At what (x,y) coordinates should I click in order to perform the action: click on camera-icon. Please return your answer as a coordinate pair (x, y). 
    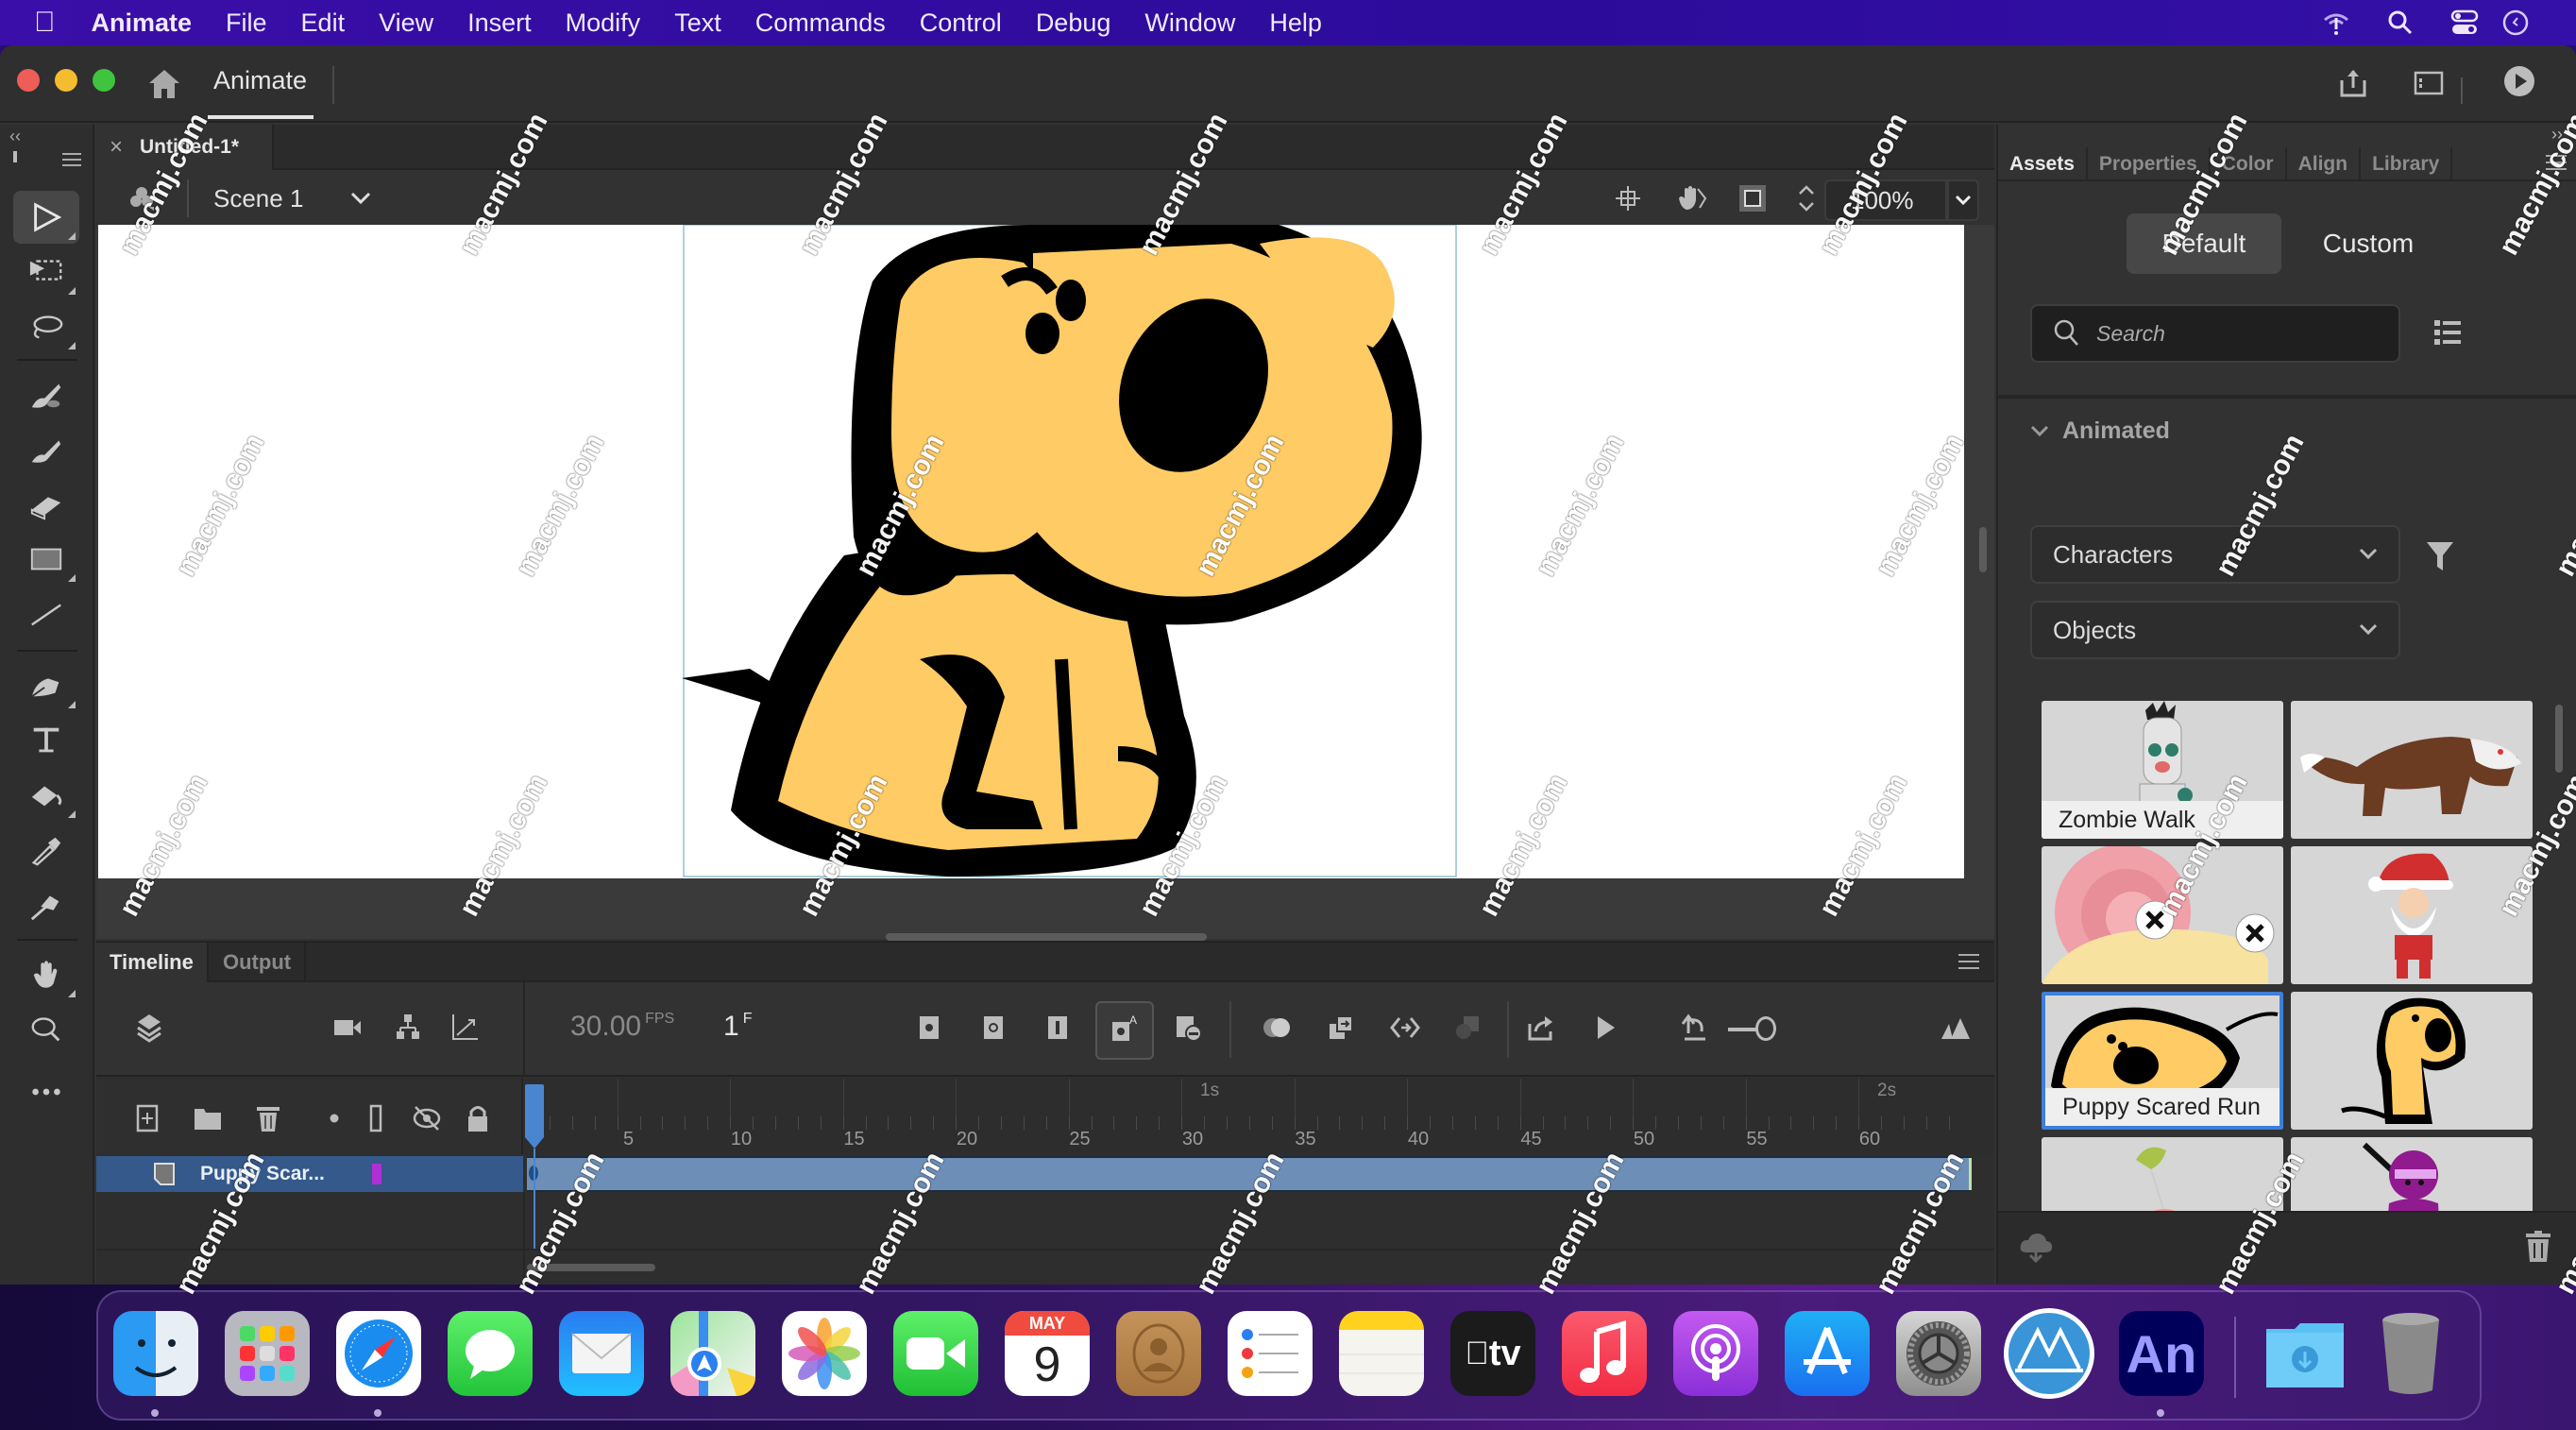
    Looking at the image, I should click on (347, 1028).